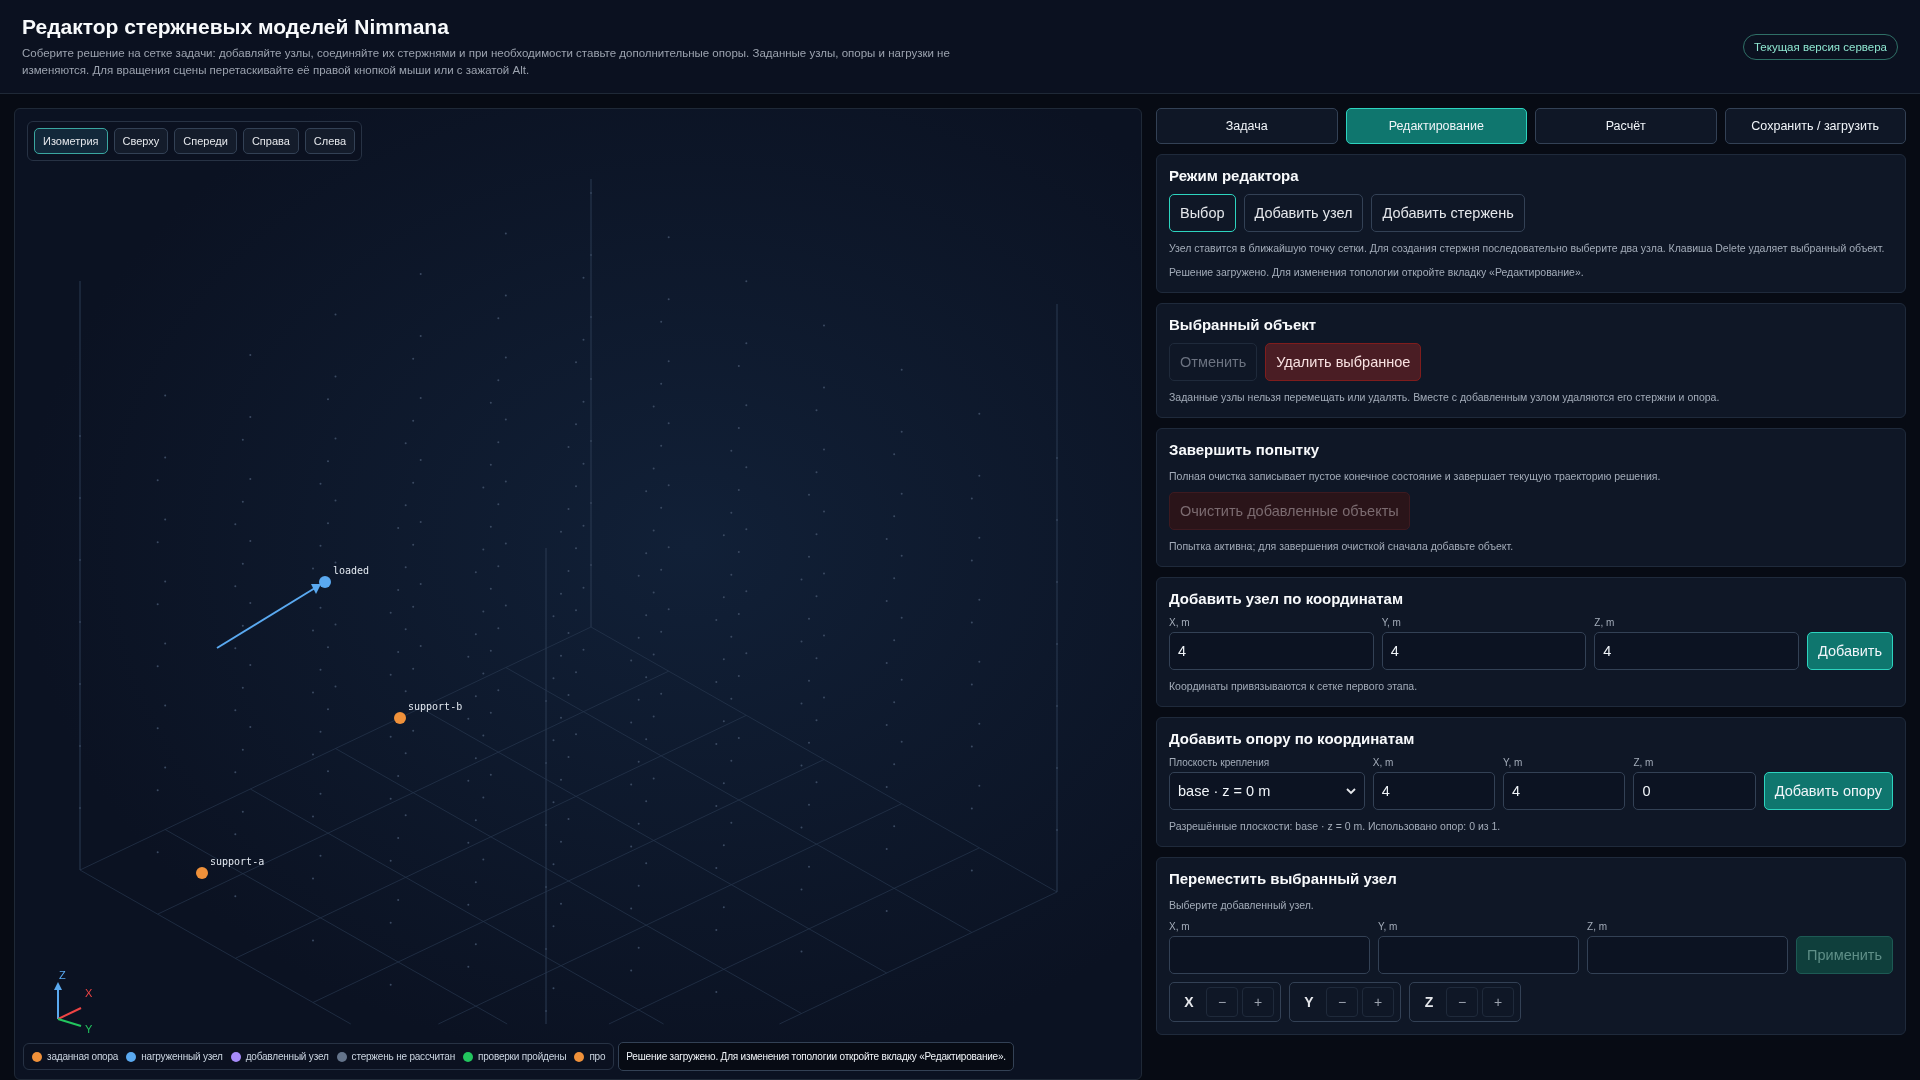 The height and width of the screenshot is (1080, 1920). Describe the element at coordinates (1445, 397) in the screenshot. I see `hint-text: Заданные узлы нельзя перемещать или удалять. Вместе с добавленным узлом удаляются его стержни и опора.` at that location.